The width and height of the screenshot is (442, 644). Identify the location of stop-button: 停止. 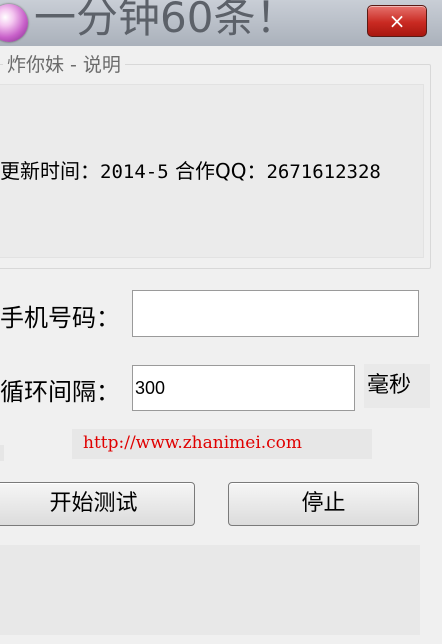
(323, 504).